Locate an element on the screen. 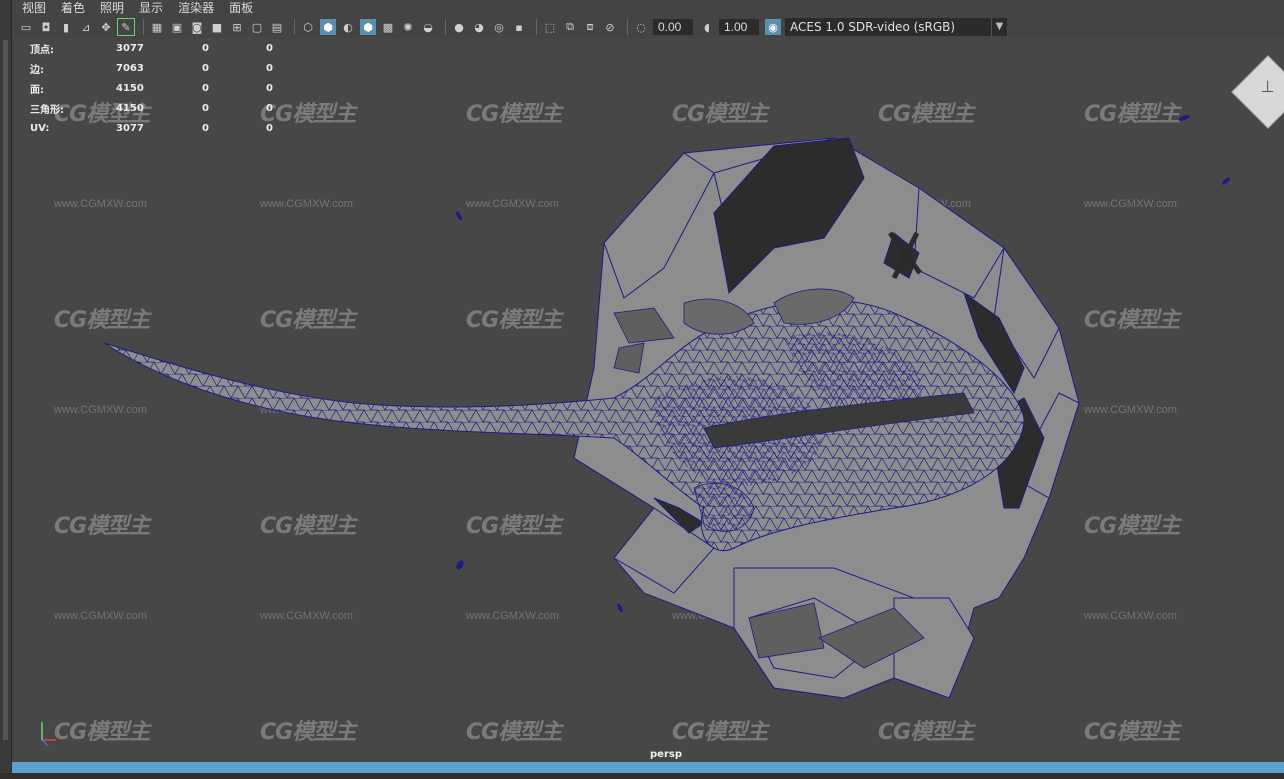 This screenshot has height=779, width=1284. isolate-select-icon: ⬚ is located at coordinates (550, 27).